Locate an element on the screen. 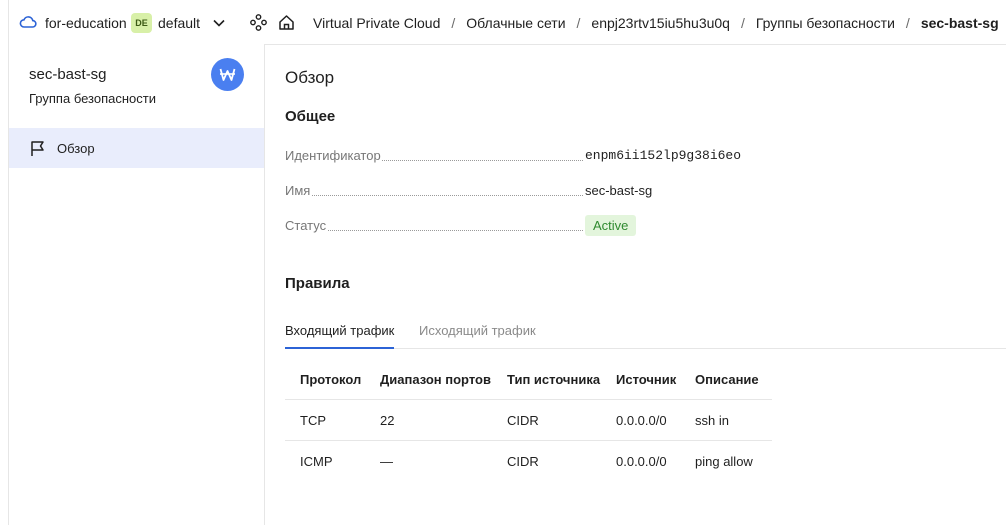  column-header: Диапазон портов is located at coordinates (435, 379).